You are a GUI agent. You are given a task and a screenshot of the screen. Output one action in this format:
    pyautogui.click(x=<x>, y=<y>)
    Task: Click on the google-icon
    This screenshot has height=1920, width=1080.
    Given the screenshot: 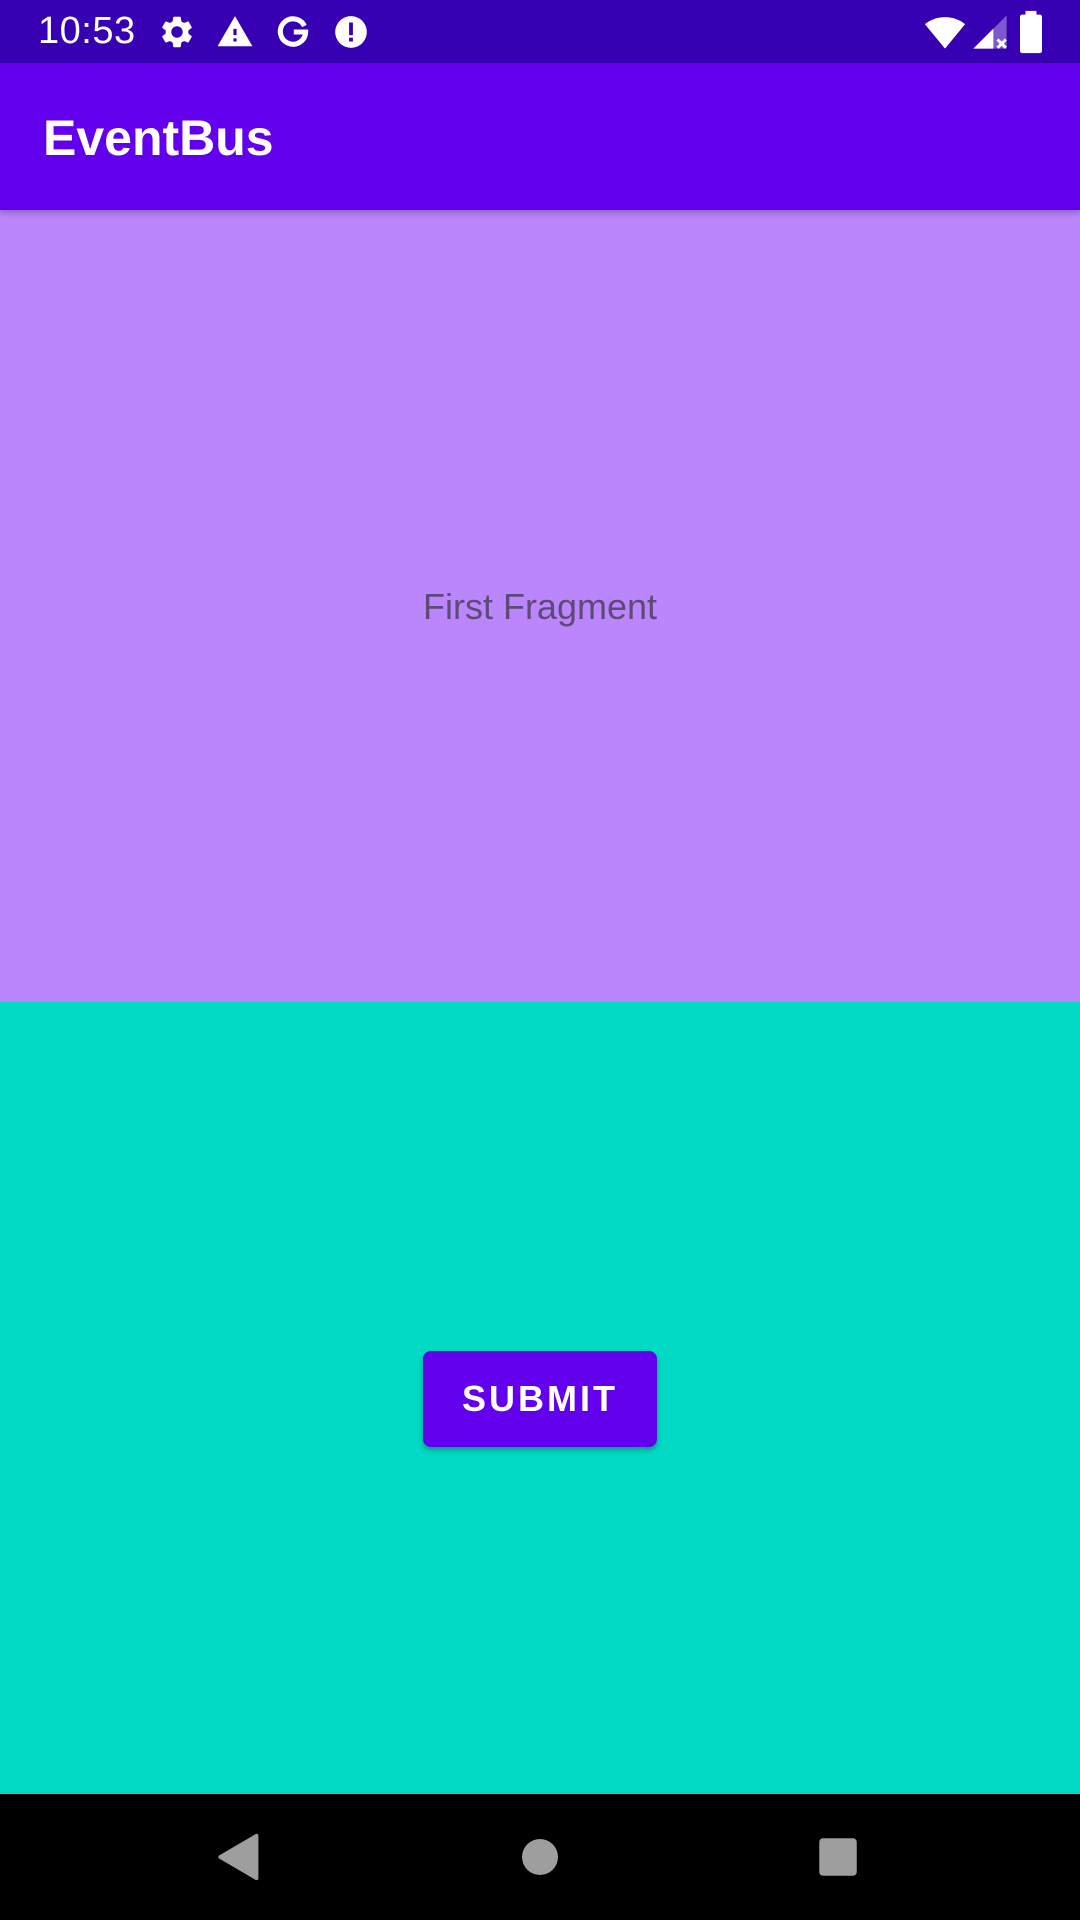 What is the action you would take?
    pyautogui.click(x=293, y=31)
    